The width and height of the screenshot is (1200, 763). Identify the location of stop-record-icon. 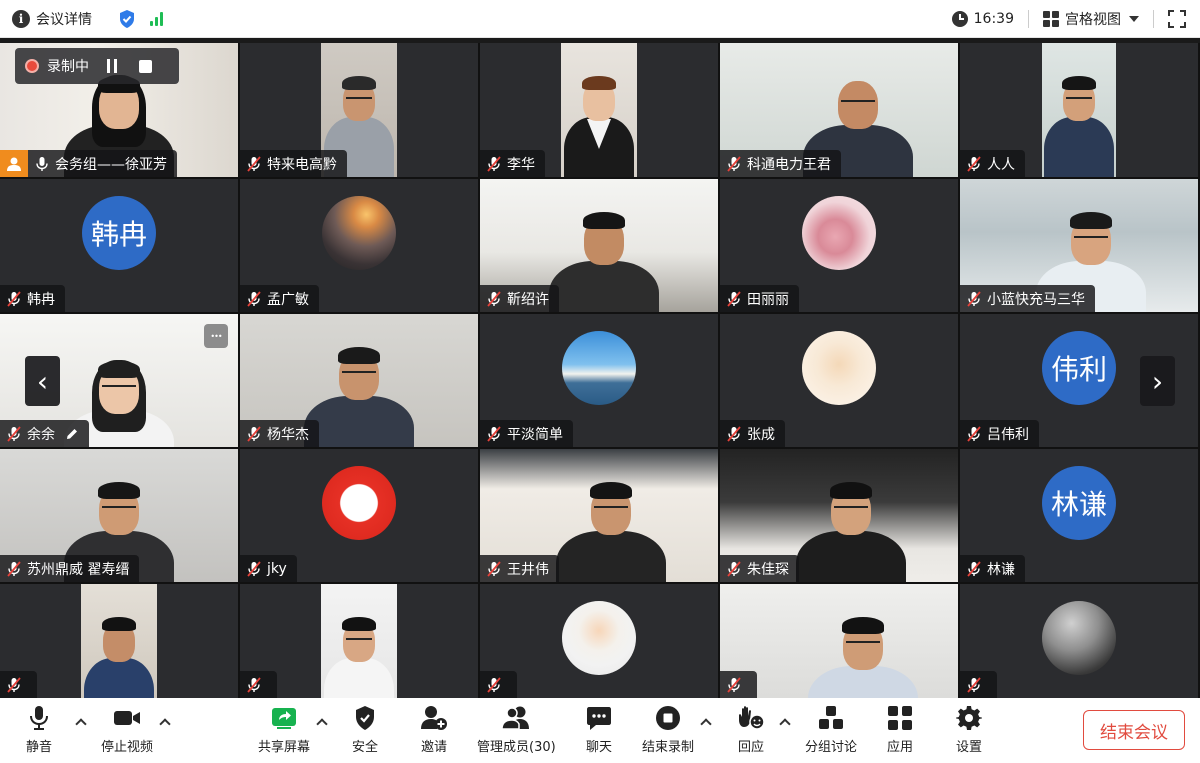
(668, 718).